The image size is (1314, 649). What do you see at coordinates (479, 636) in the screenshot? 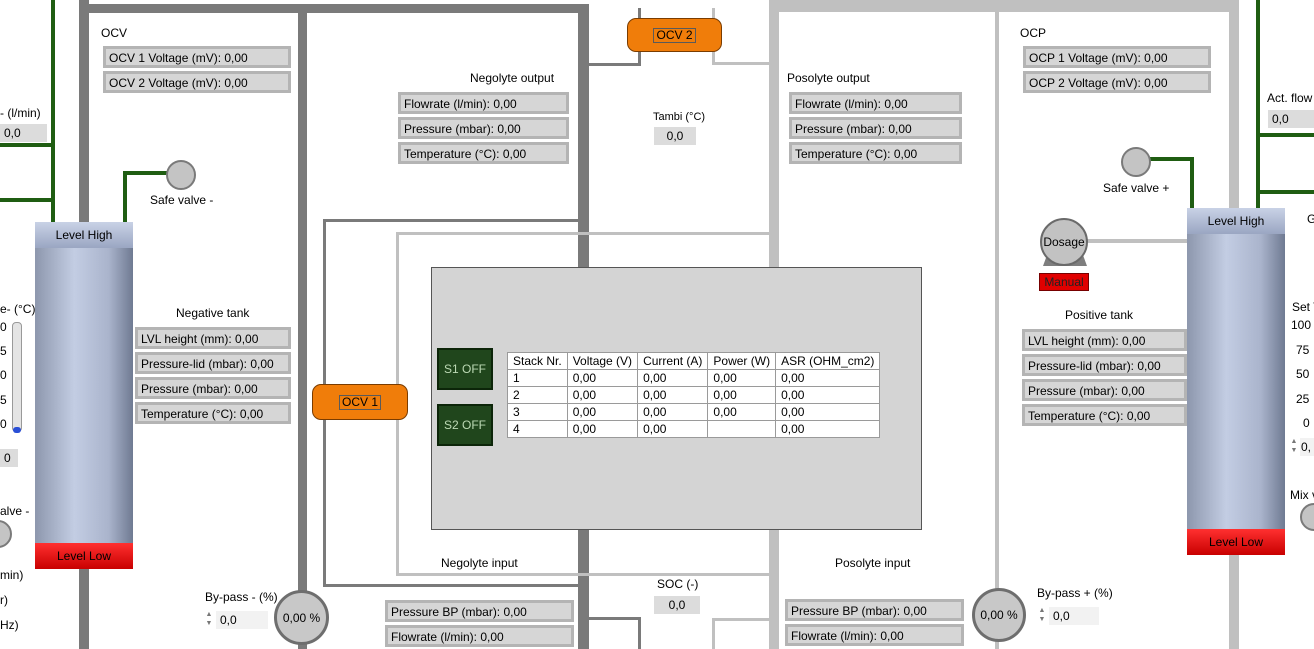
I see `neg-in-flowrate: Flowrate (l/min): 0,00` at bounding box center [479, 636].